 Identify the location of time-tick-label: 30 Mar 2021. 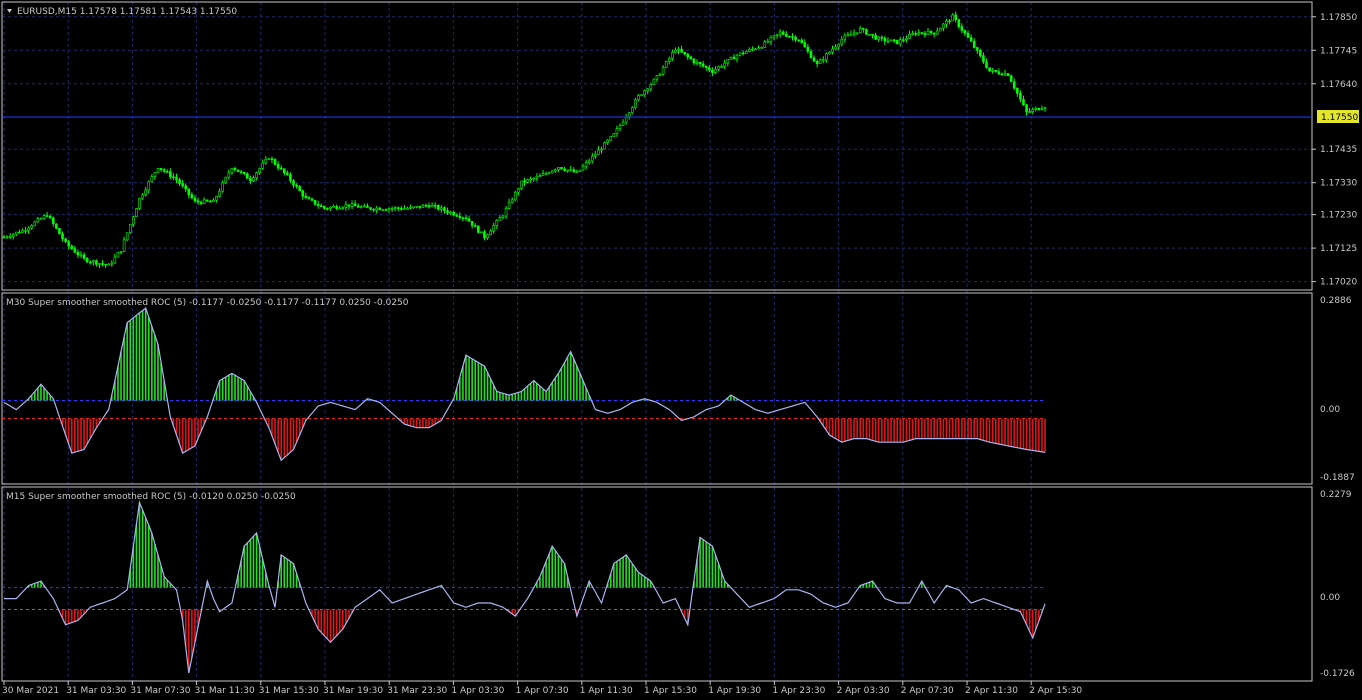
(30, 691).